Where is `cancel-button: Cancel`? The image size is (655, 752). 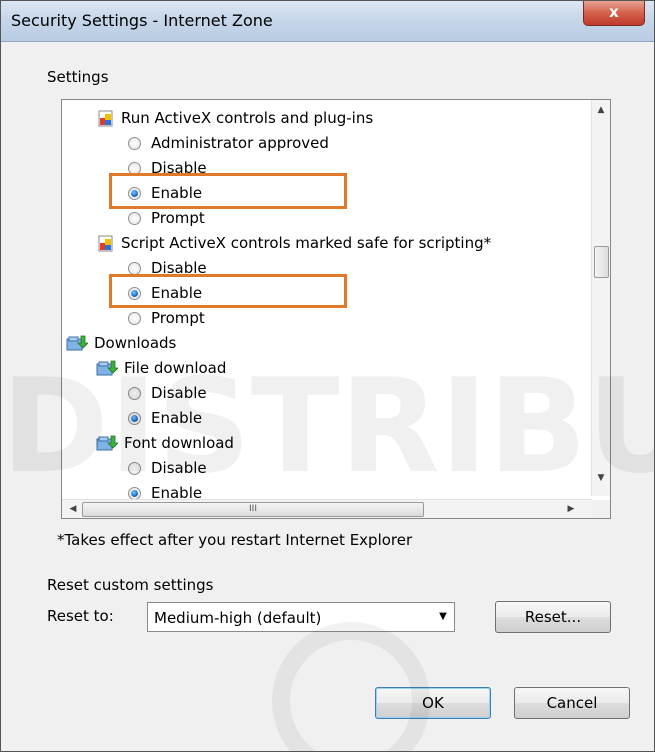 cancel-button: Cancel is located at coordinates (572, 703).